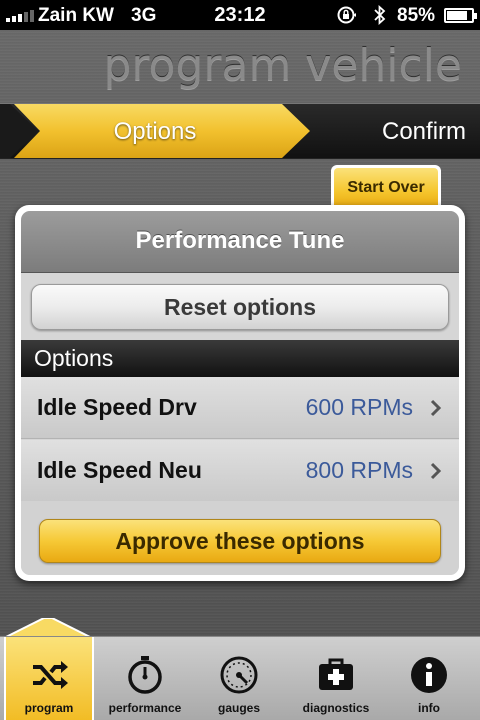 The image size is (480, 720). I want to click on option-label: Idle Speed Neu, so click(119, 470).